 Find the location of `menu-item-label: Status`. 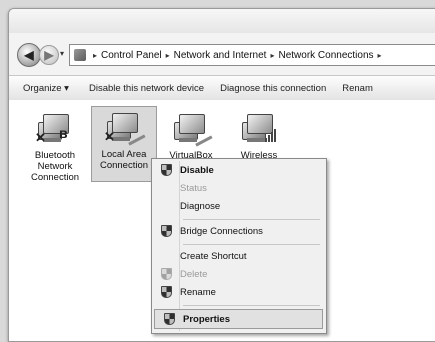

menu-item-label: Status is located at coordinates (193, 188).